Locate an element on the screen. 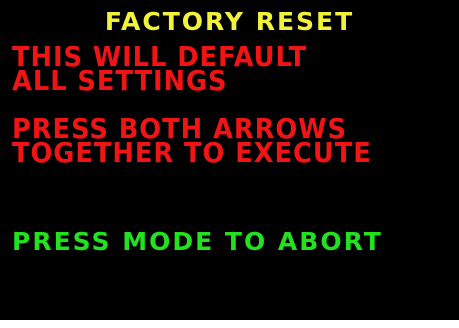 This screenshot has width=459, height=328. instruction-line-2: TOGETHER TO EXECUTE is located at coordinates (192, 152).